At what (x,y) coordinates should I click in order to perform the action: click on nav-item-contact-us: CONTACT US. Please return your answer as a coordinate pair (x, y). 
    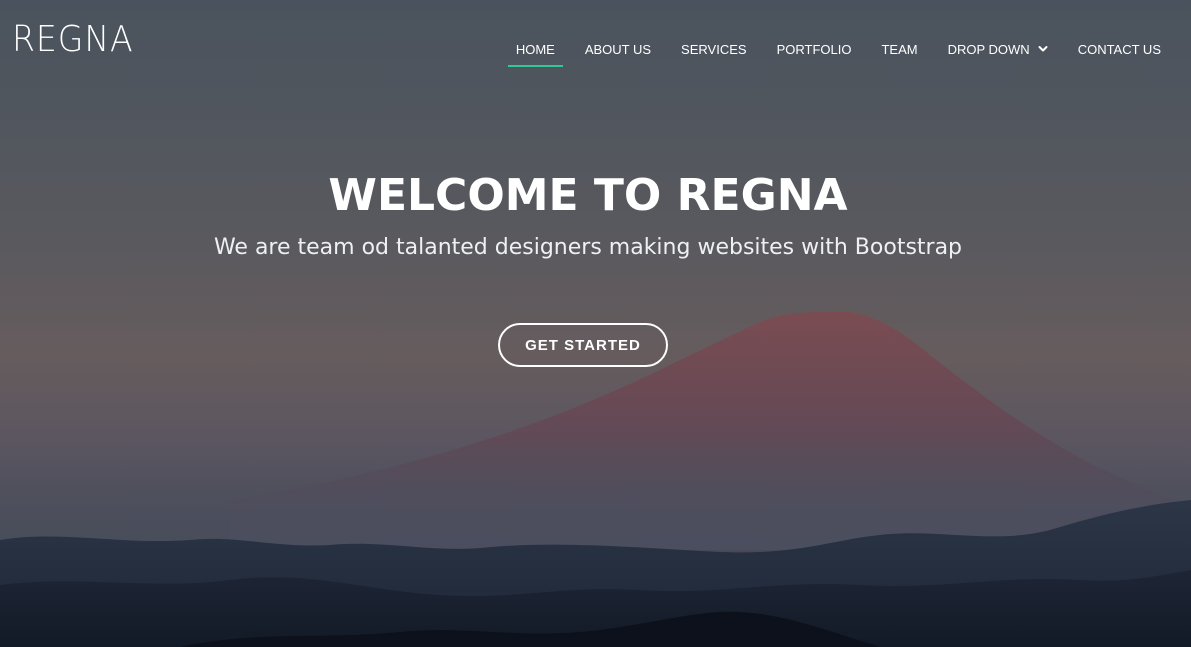
    Looking at the image, I should click on (1119, 53).